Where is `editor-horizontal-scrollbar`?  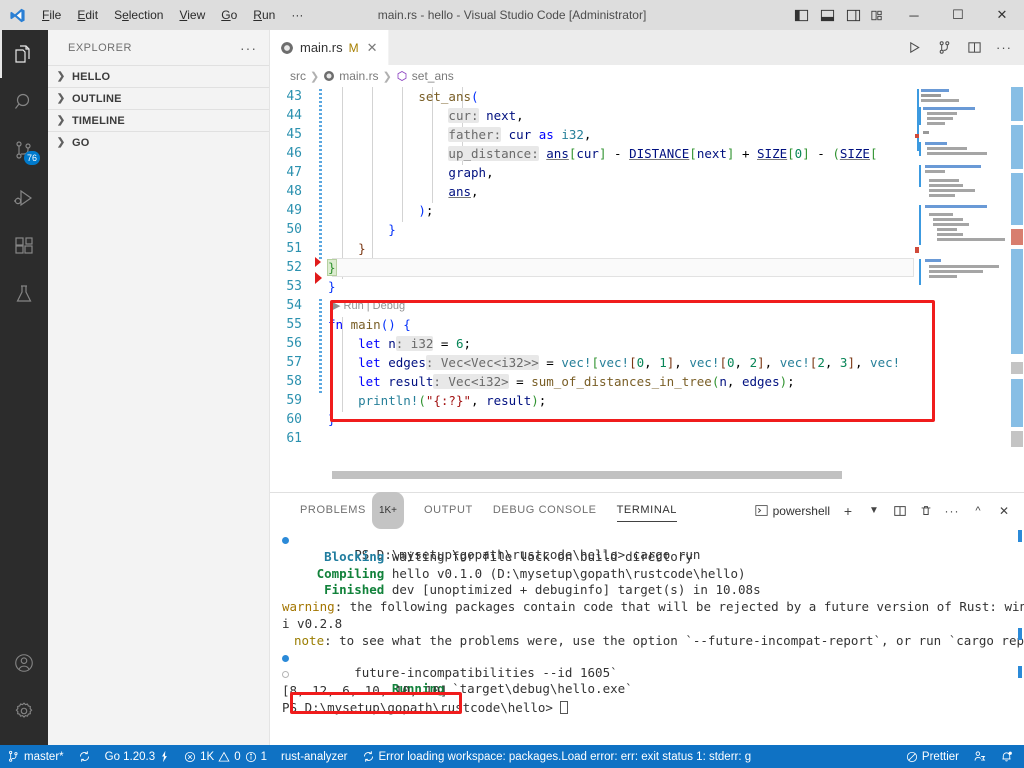 editor-horizontal-scrollbar is located at coordinates (678, 474).